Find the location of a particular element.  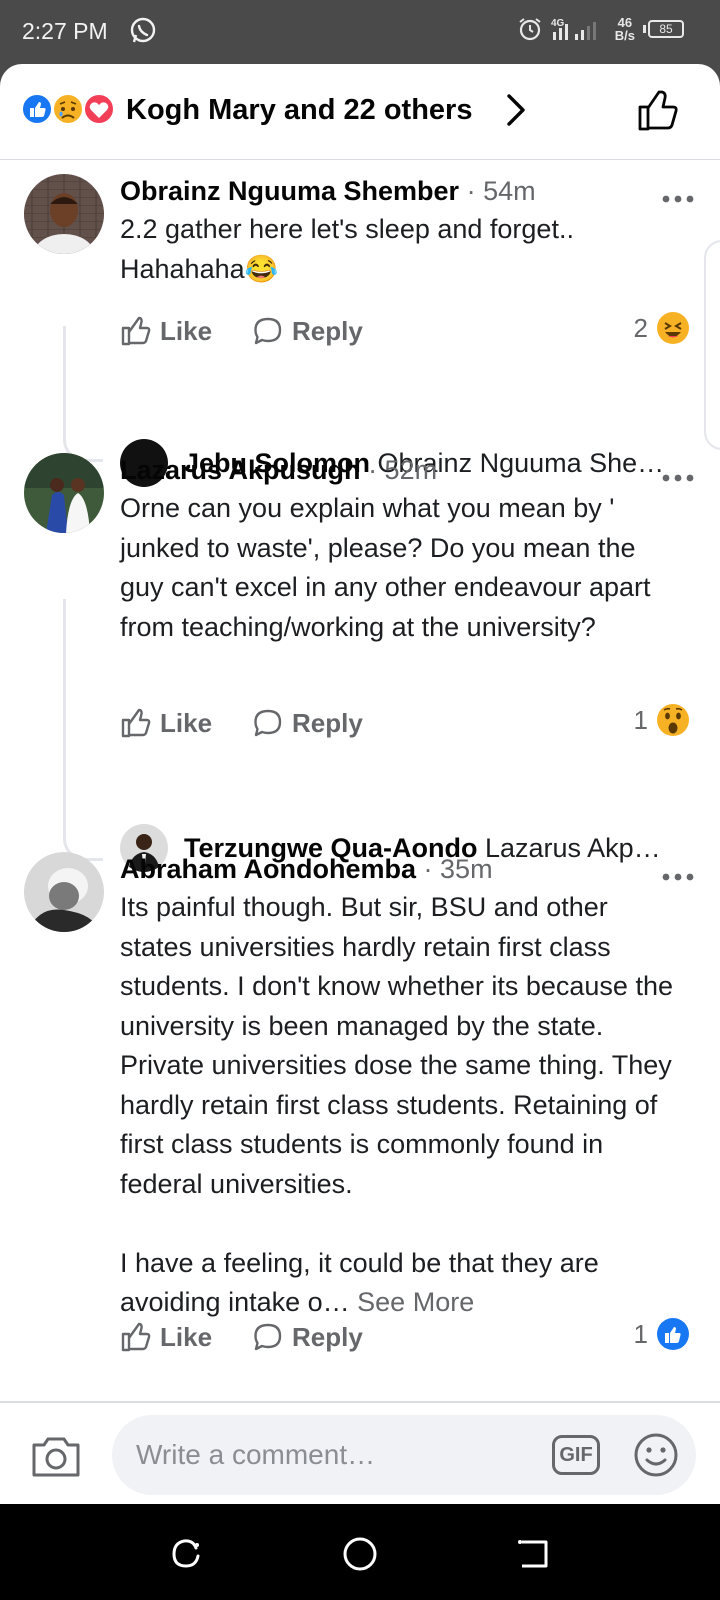

reaction-icons is located at coordinates (68, 109).